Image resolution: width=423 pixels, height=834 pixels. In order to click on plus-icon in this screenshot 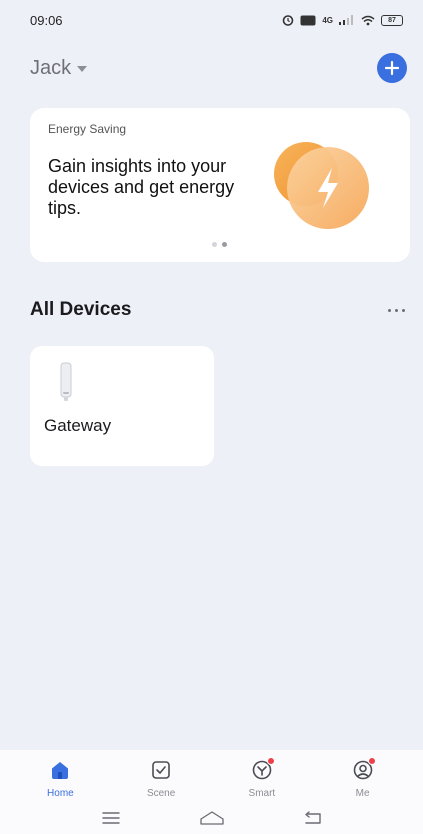, I will do `click(392, 68)`.